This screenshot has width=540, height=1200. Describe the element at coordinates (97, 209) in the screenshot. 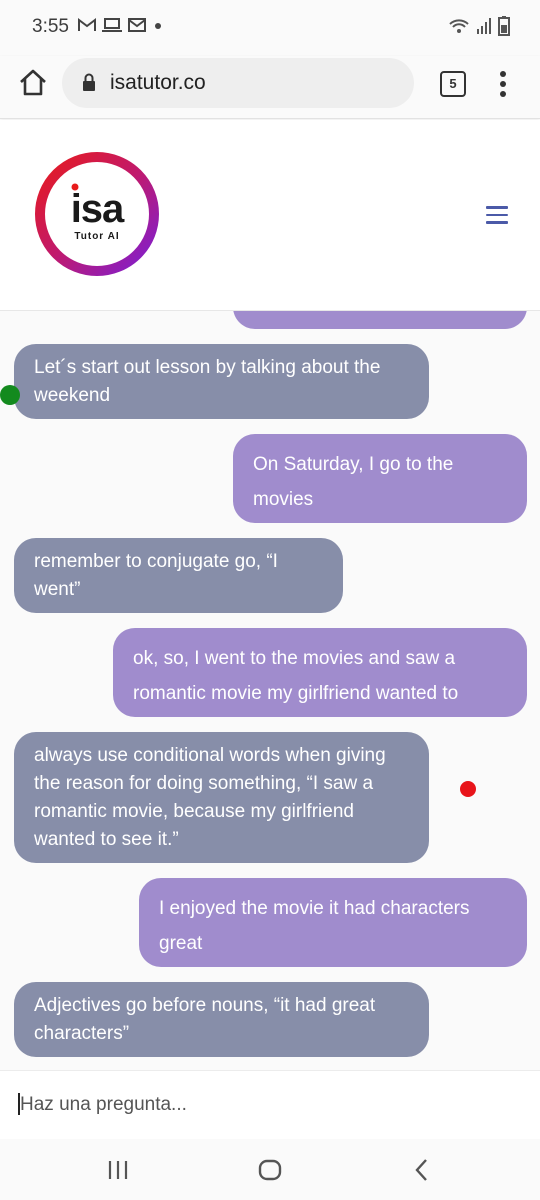

I see `logo-word: isa` at that location.